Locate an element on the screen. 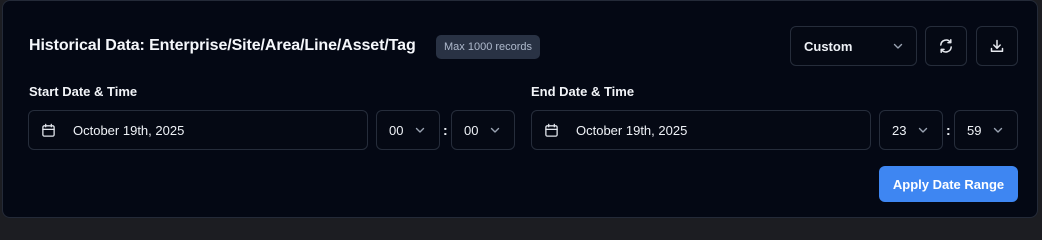 This screenshot has height=240, width=1042. download-button is located at coordinates (997, 46).